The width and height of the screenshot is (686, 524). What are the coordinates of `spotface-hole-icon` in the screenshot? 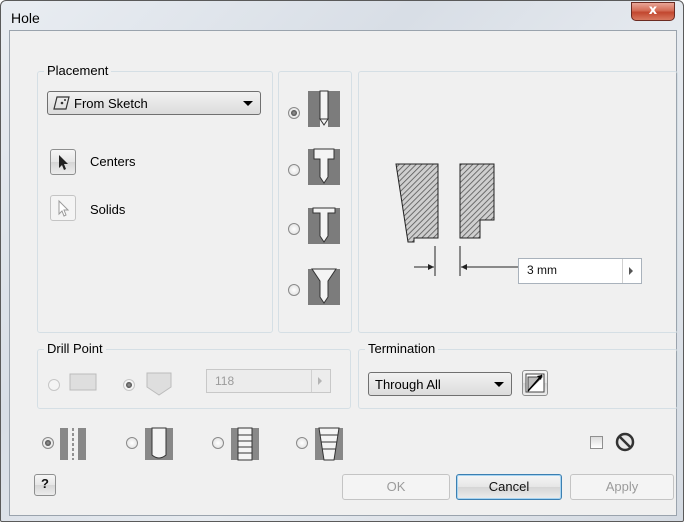 It's located at (324, 225).